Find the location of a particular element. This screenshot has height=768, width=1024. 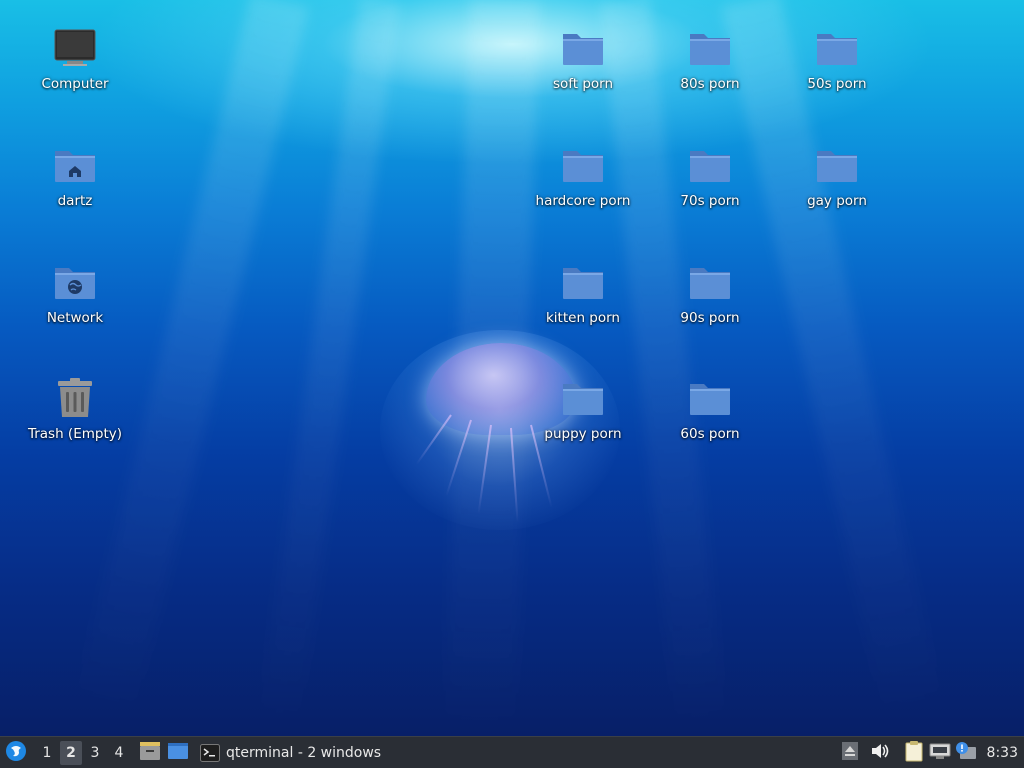

desktop-icon-trash: Trash (Empty) is located at coordinates (75, 422).